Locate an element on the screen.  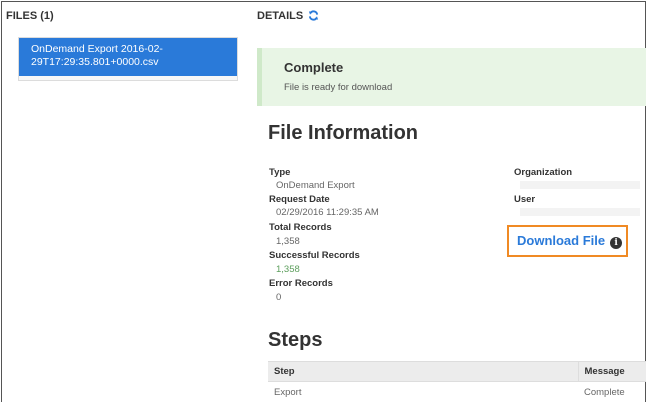
column-header-message: Message is located at coordinates (611, 371).